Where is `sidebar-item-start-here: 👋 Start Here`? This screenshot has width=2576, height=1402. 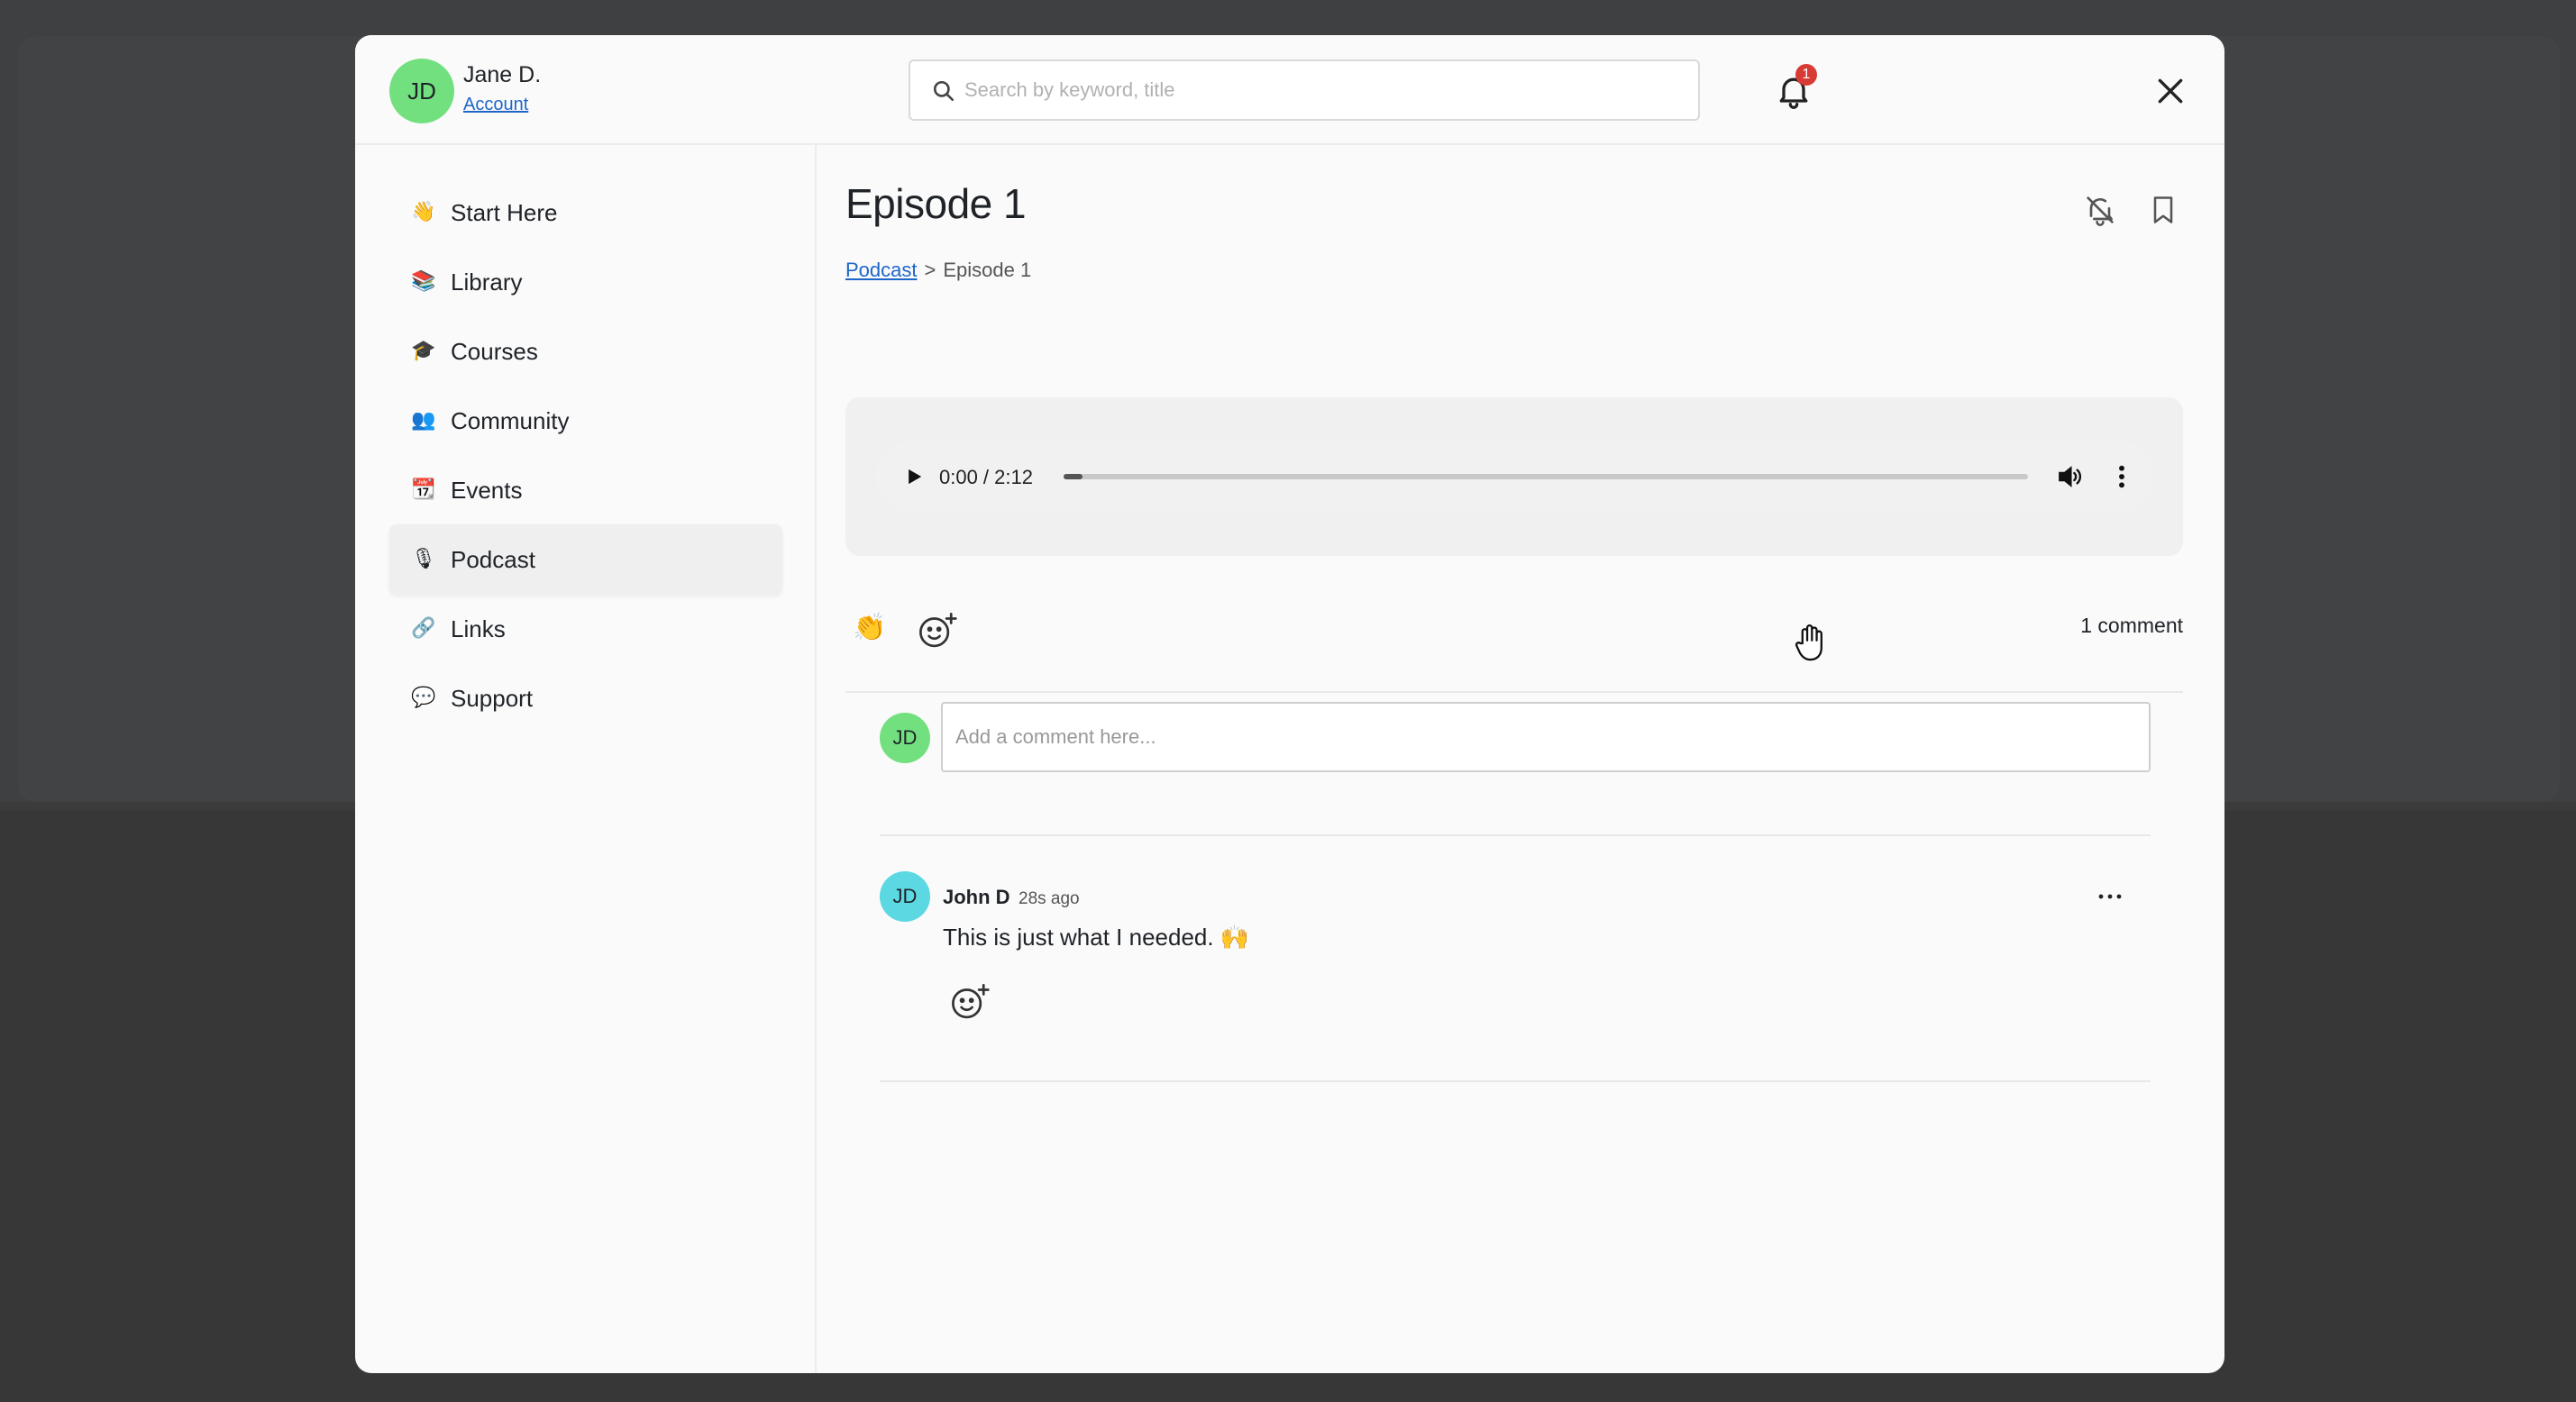
sidebar-item-start-here: 👋 Start Here is located at coordinates (585, 213).